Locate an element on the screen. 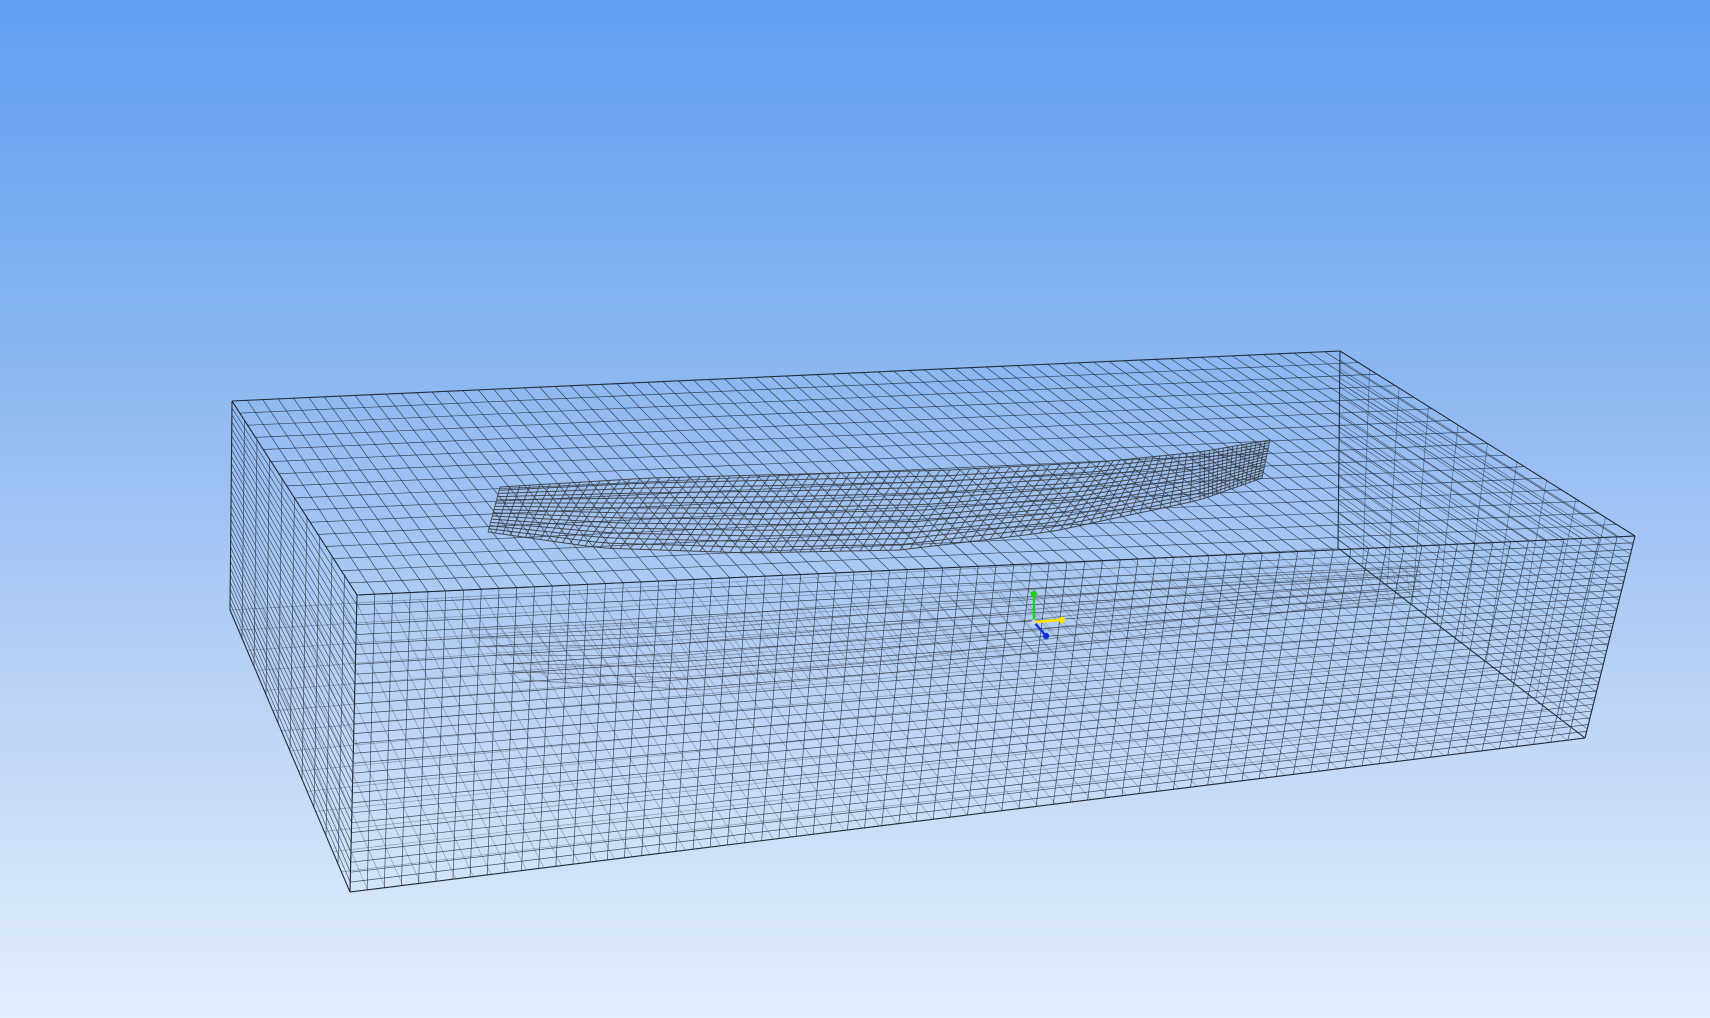  triad-origin is located at coordinates (1034, 622).